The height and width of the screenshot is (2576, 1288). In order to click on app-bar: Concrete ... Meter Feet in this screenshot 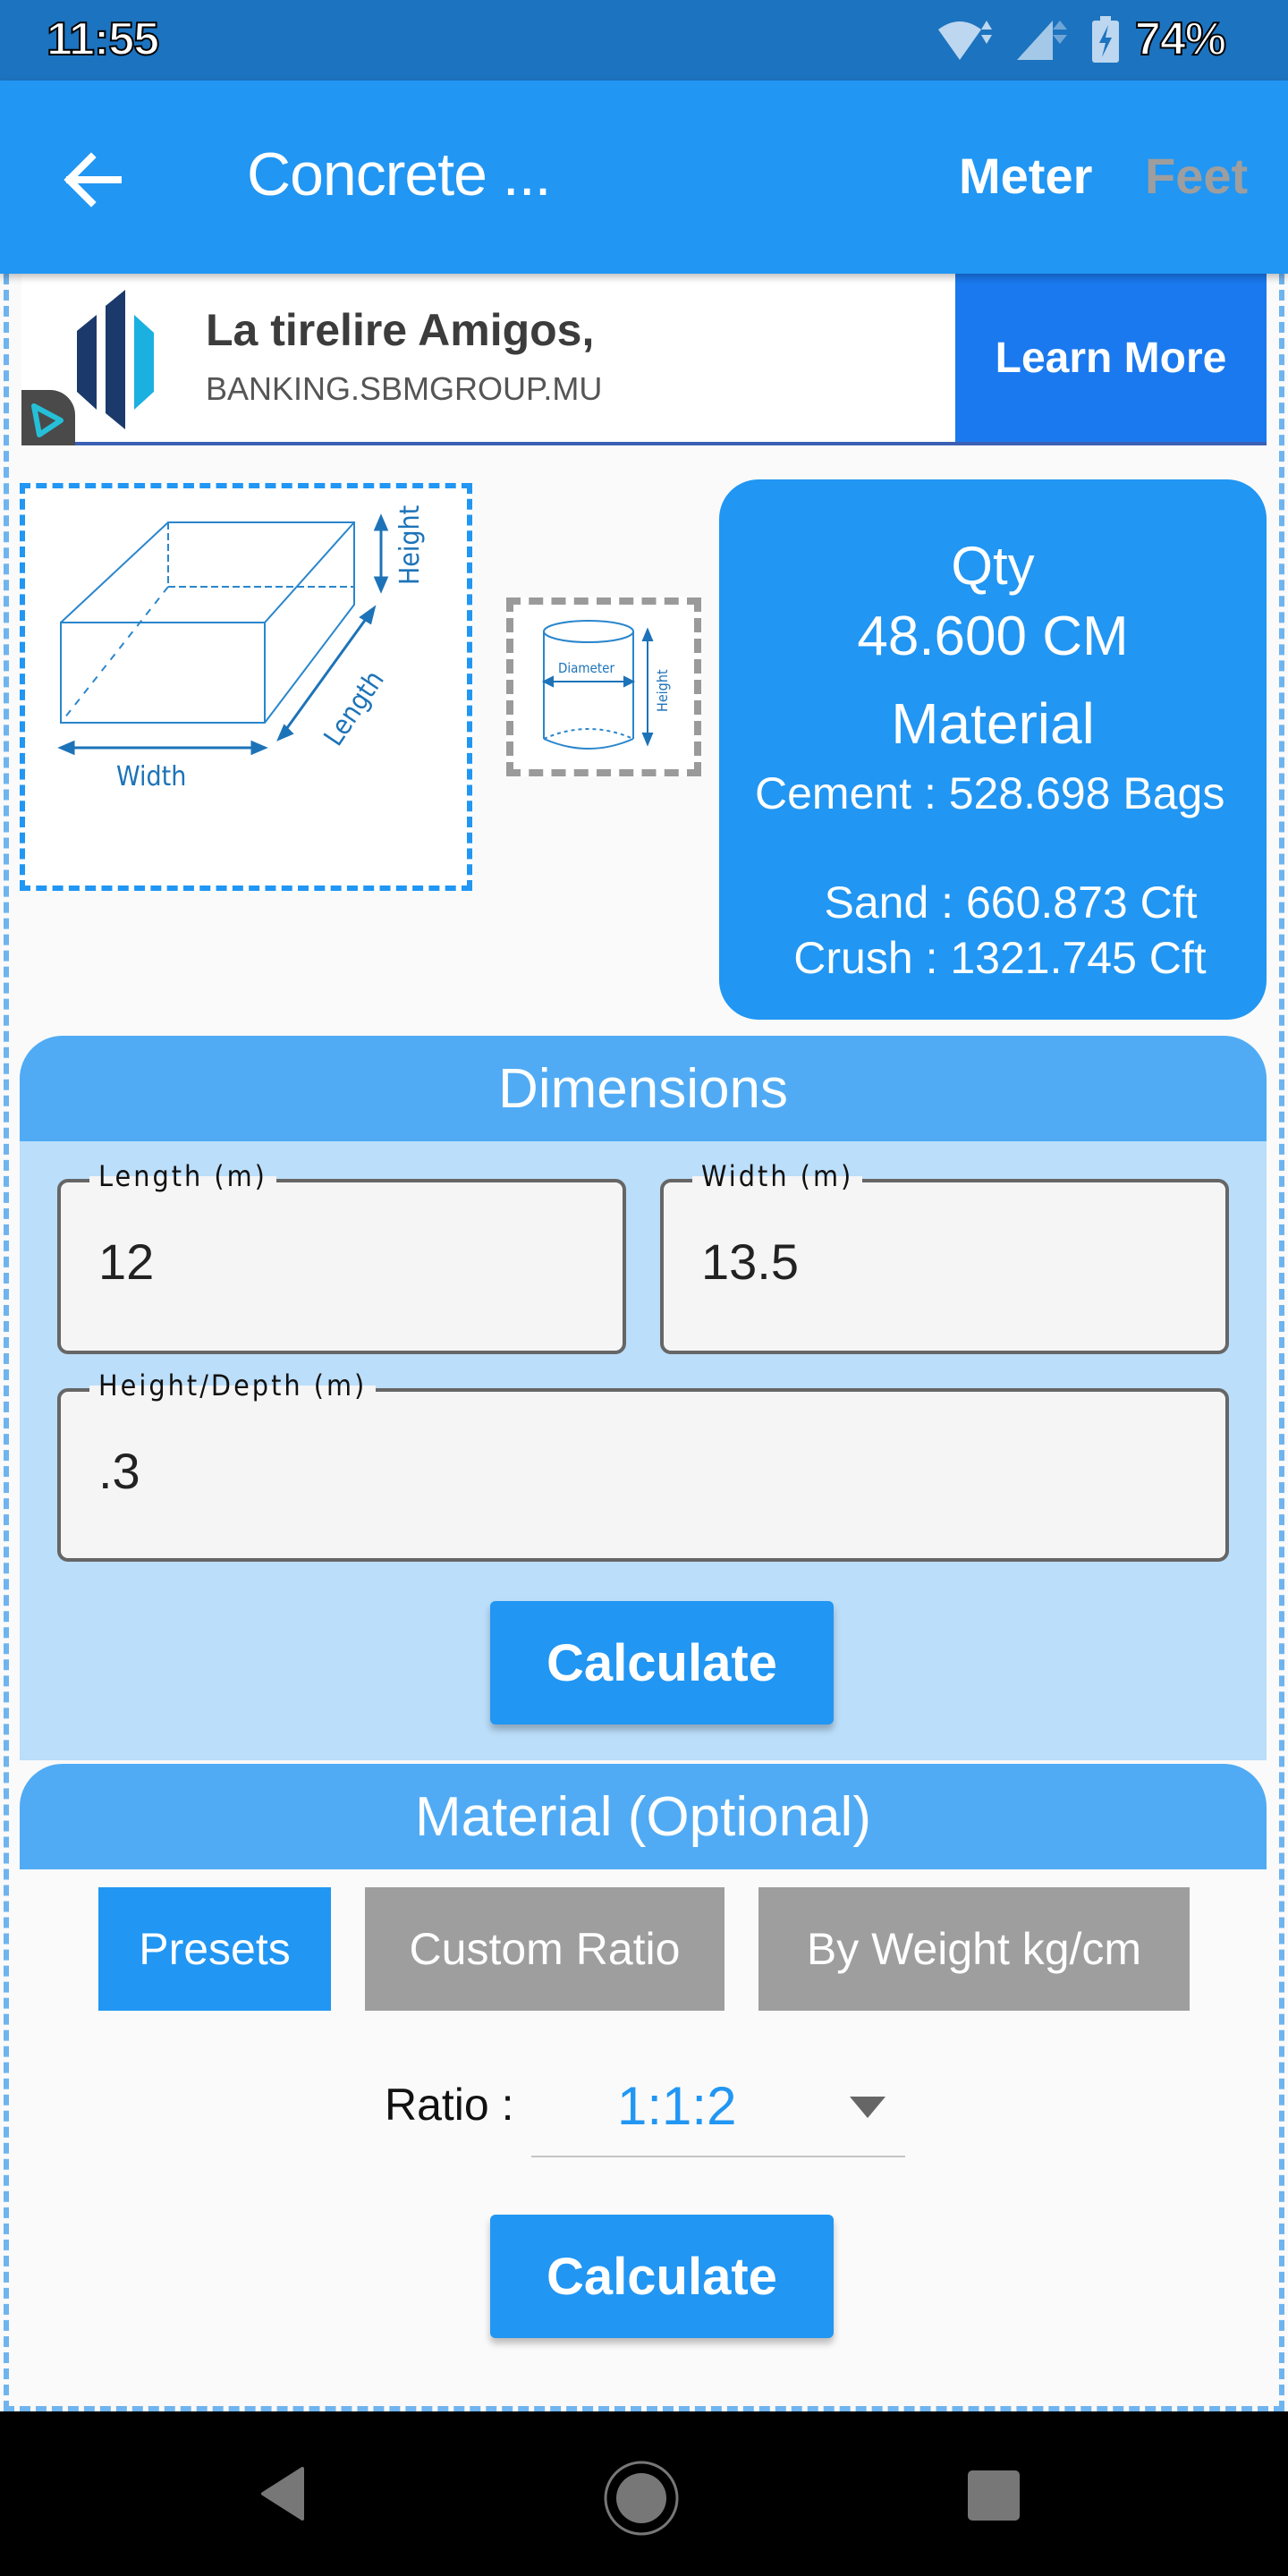, I will do `click(644, 177)`.